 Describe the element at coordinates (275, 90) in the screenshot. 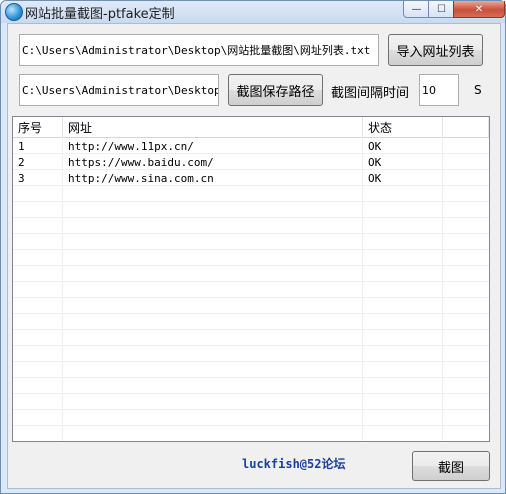

I see `save-path-button: 截图保存路径` at that location.